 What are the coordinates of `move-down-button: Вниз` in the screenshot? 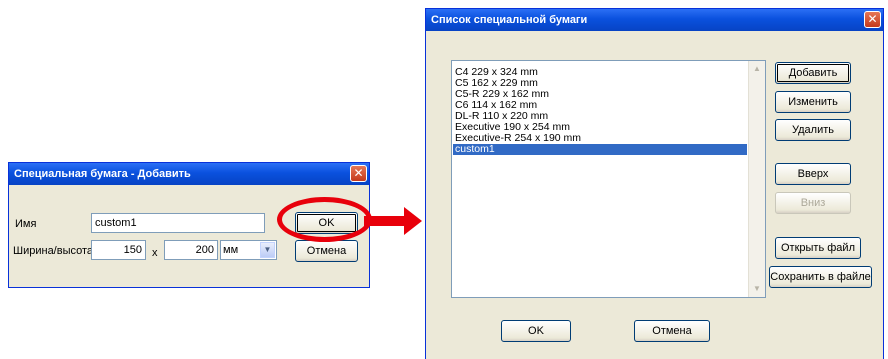 It's located at (813, 203).